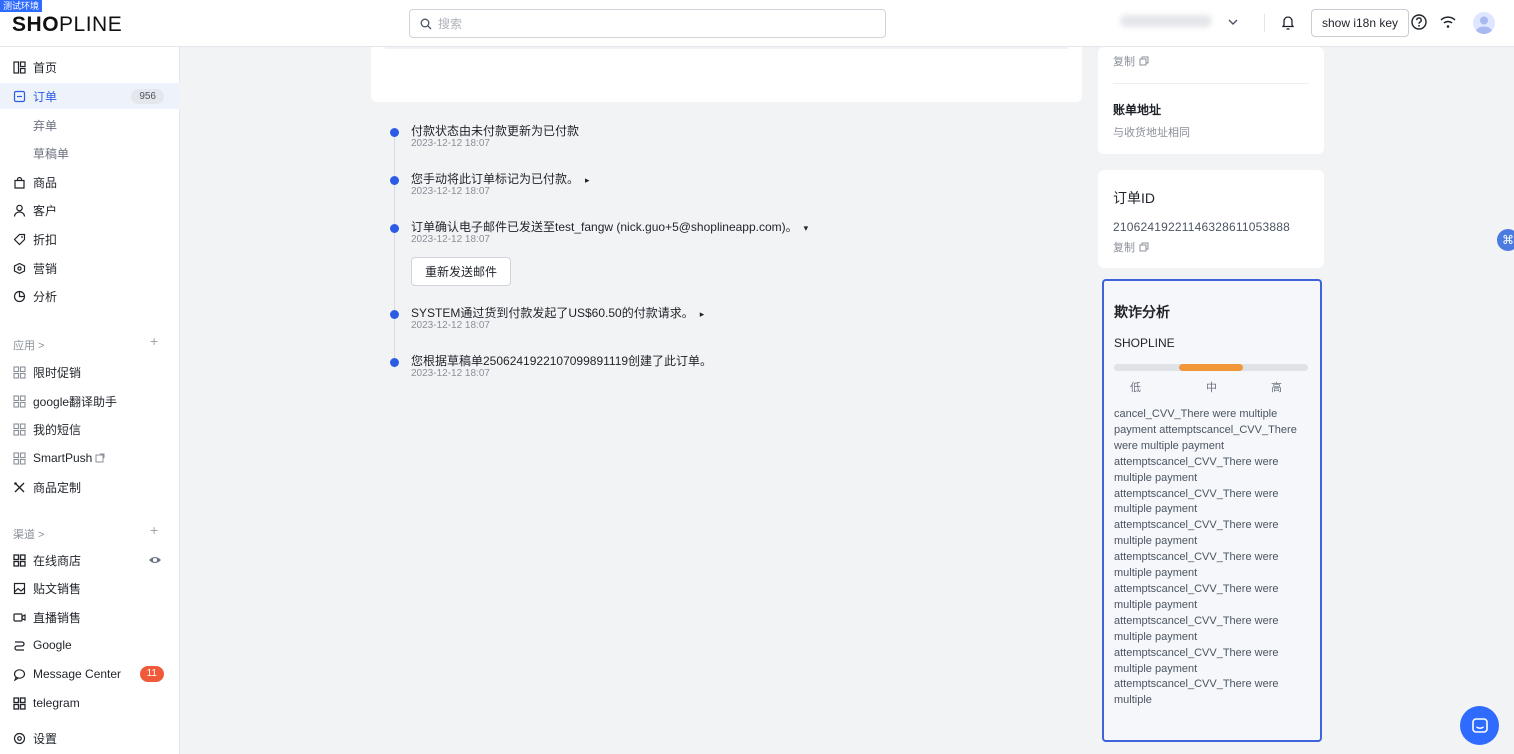 The height and width of the screenshot is (754, 1514). What do you see at coordinates (638, 23) in the screenshot?
I see `search-input` at bounding box center [638, 23].